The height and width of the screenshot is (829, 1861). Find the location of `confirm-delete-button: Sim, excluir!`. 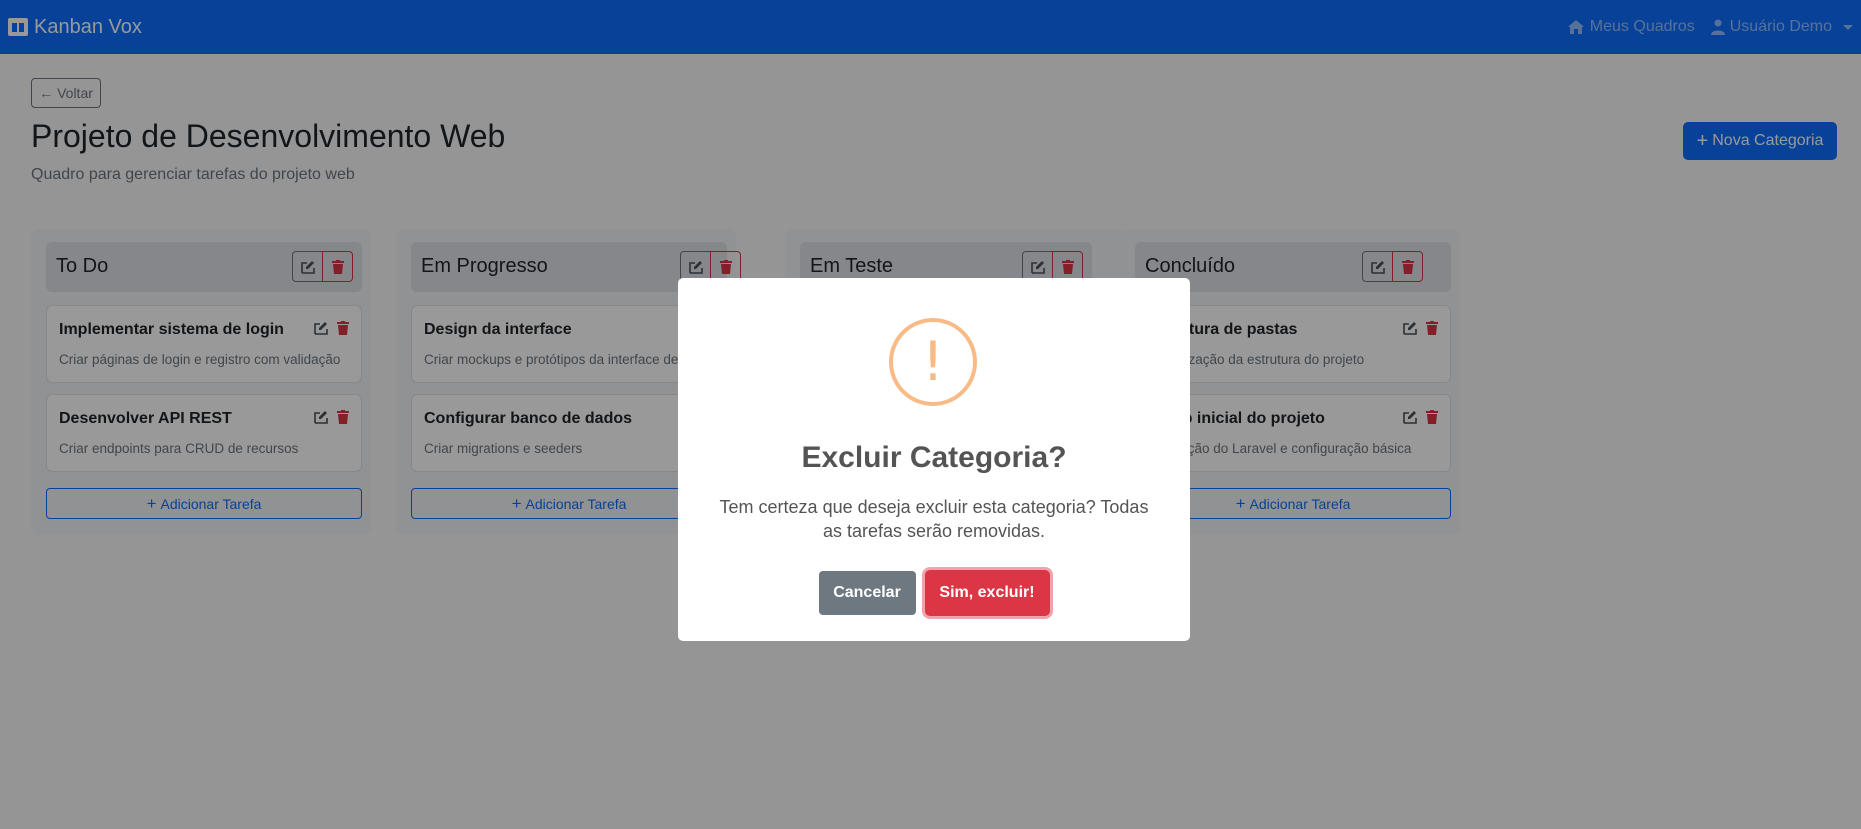

confirm-delete-button: Sim, excluir! is located at coordinates (987, 593).